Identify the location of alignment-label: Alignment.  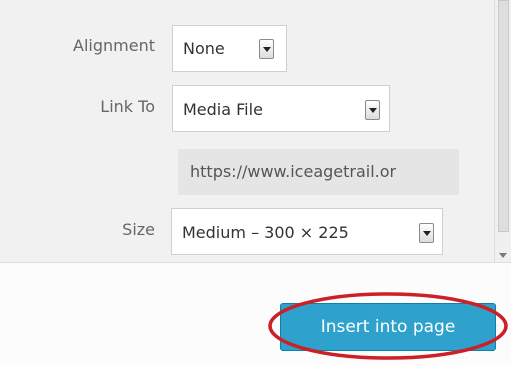
(114, 45).